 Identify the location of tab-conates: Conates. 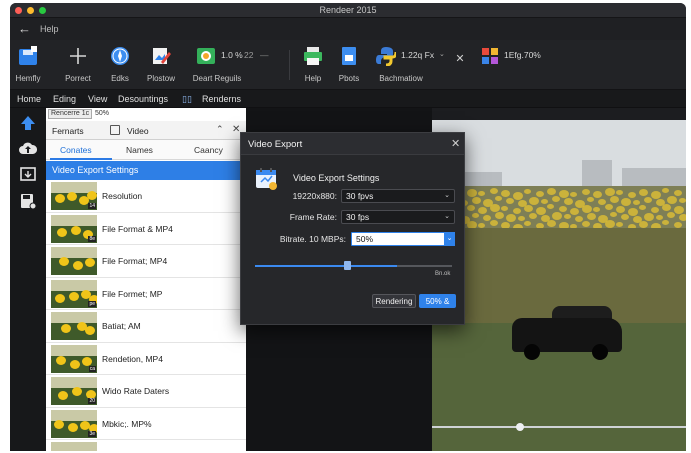
(76, 150).